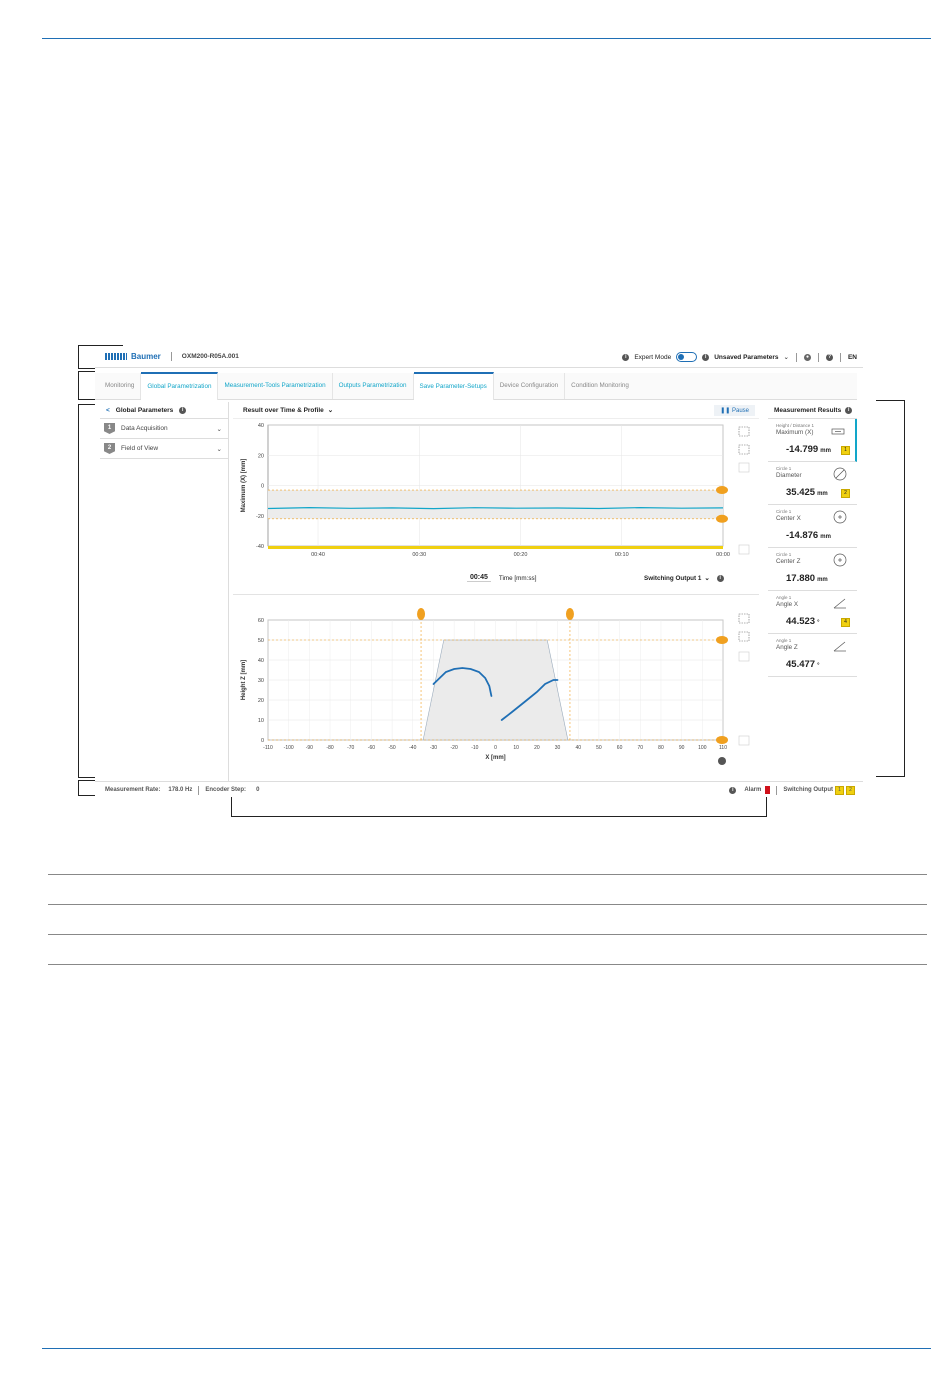 The image size is (950, 1387). Describe the element at coordinates (795, 425) in the screenshot. I see `card-category: Height / Distance 1` at that location.